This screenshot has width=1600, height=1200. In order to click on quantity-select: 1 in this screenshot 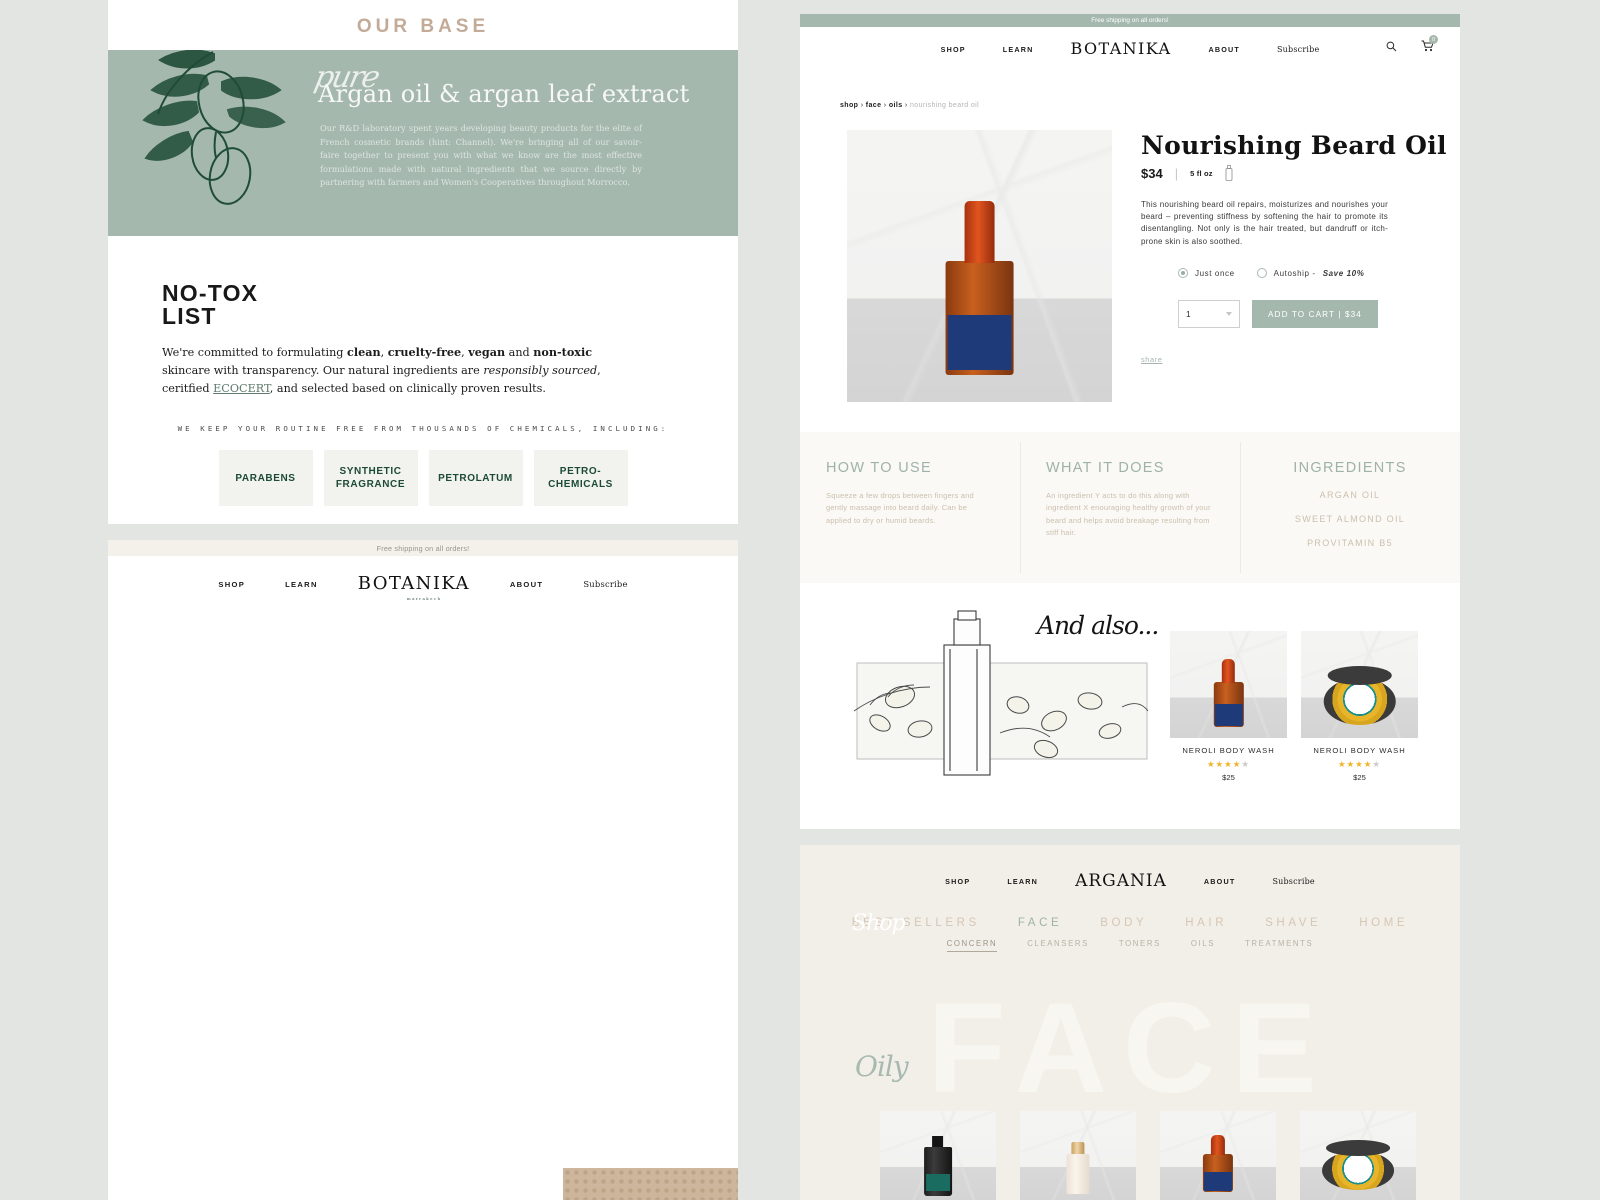, I will do `click(1209, 314)`.